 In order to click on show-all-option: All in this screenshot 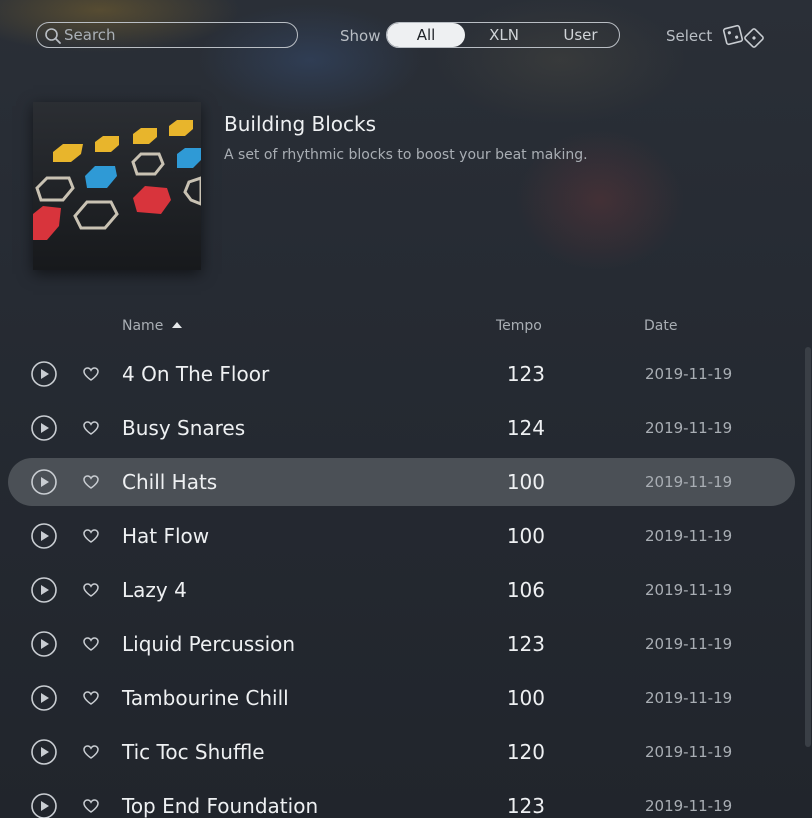, I will do `click(426, 35)`.